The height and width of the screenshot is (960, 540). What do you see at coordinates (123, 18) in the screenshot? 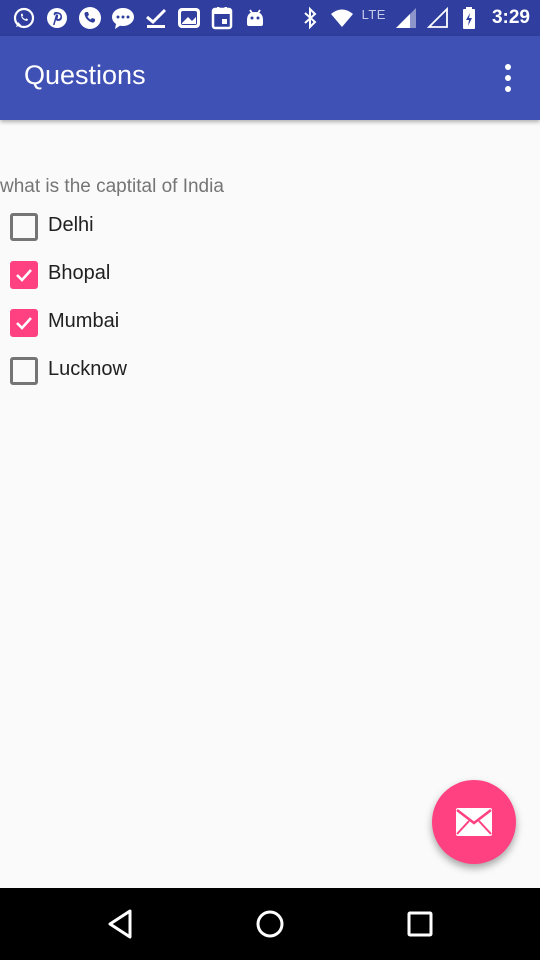
I see `messenger-icon` at bounding box center [123, 18].